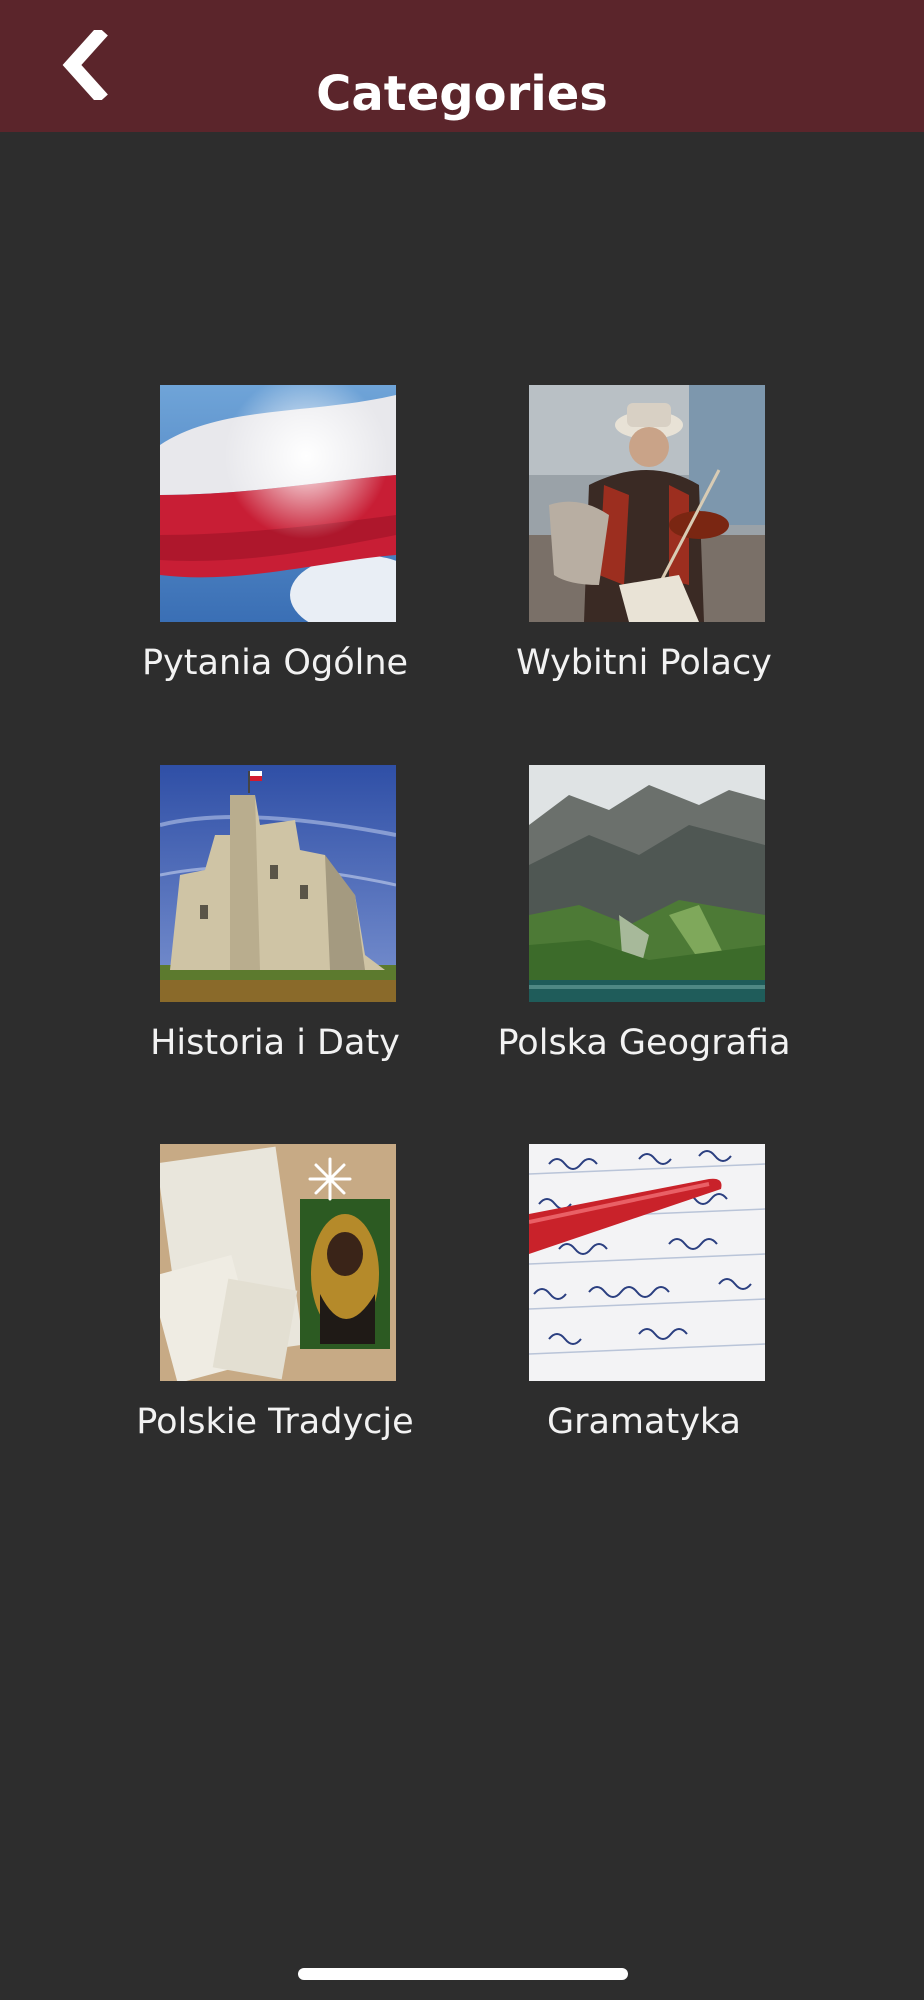 The image size is (924, 2000). Describe the element at coordinates (647, 883) in the screenshot. I see `mountains-lake-image` at that location.